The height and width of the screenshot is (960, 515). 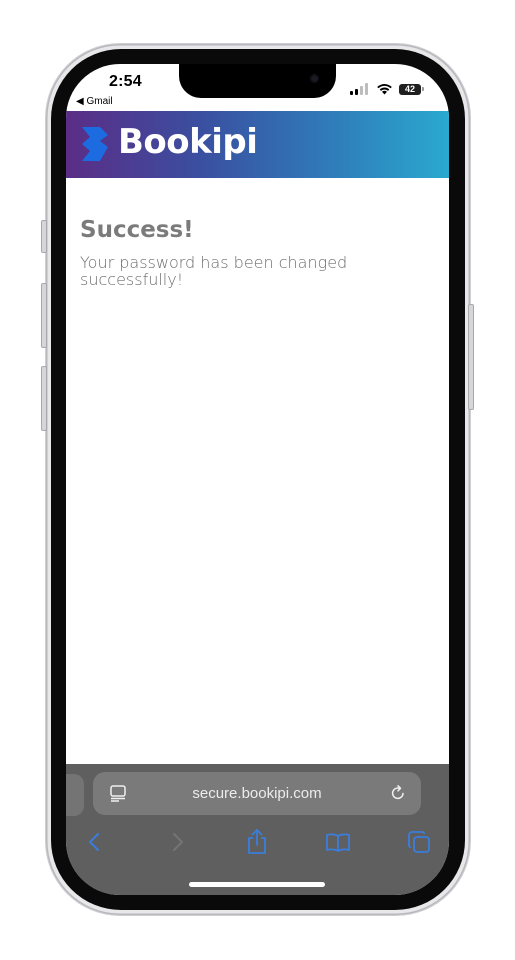 I want to click on previous-tab-preview, so click(x=75, y=795).